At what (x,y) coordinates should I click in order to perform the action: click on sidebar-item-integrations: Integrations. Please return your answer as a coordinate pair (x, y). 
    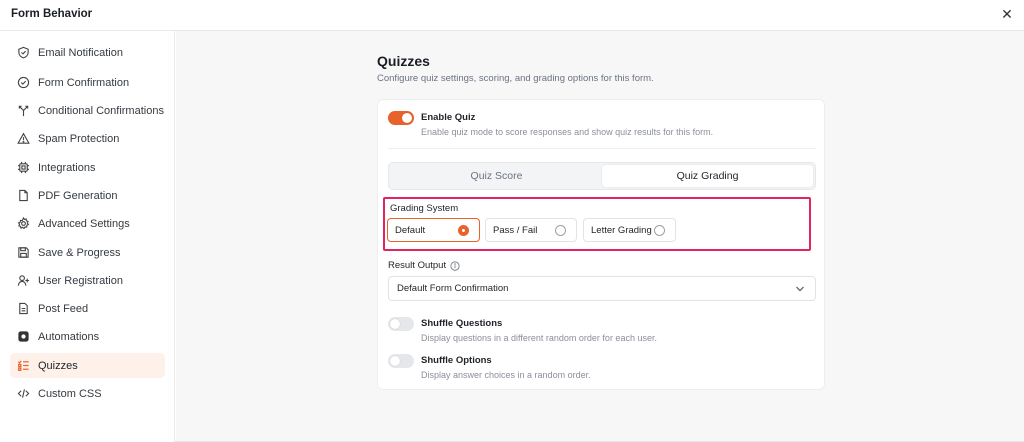
    Looking at the image, I should click on (87, 167).